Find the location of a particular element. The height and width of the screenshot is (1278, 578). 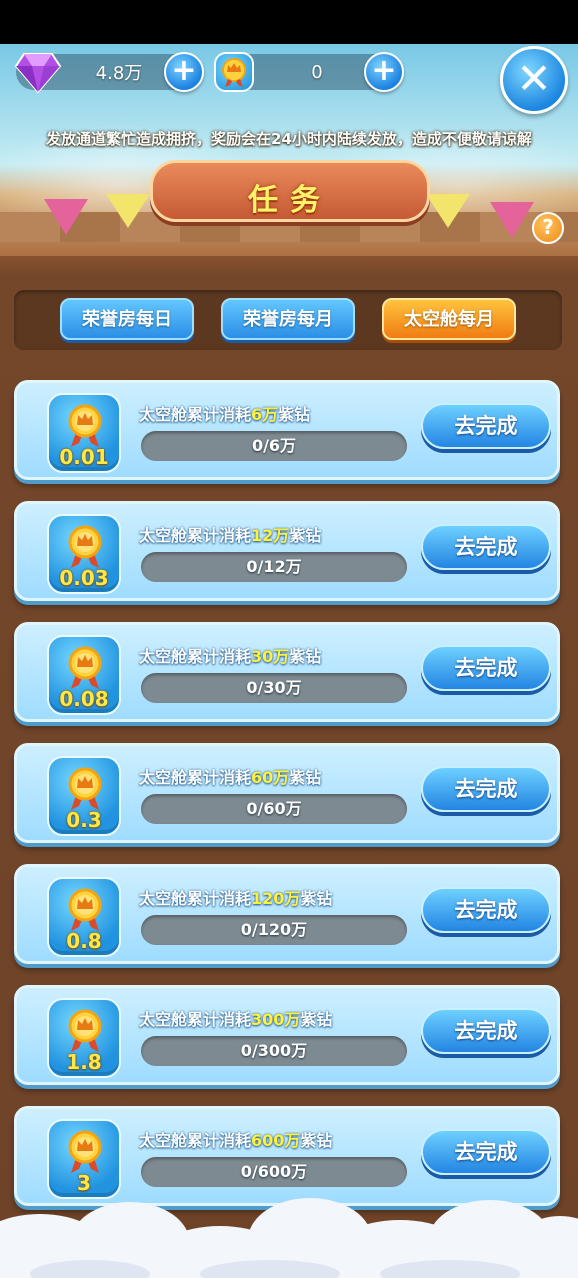

task-card: 3 太空舱累计消耗600万紫钻 0/600万 去完成 is located at coordinates (287, 1156).